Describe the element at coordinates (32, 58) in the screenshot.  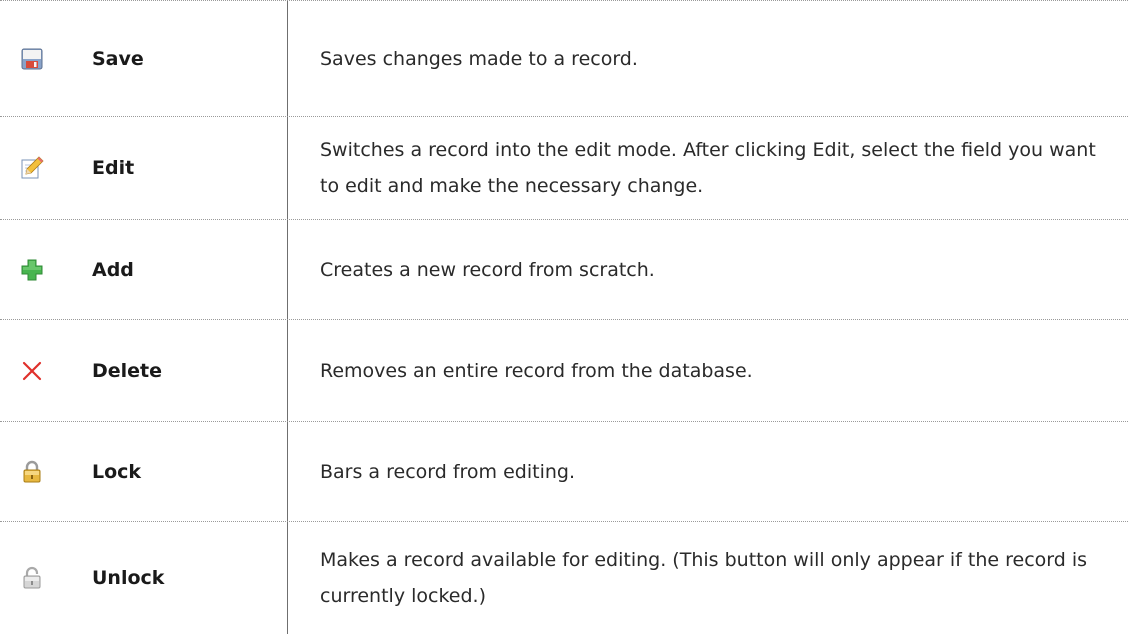
I see `floppy-disk-icon` at that location.